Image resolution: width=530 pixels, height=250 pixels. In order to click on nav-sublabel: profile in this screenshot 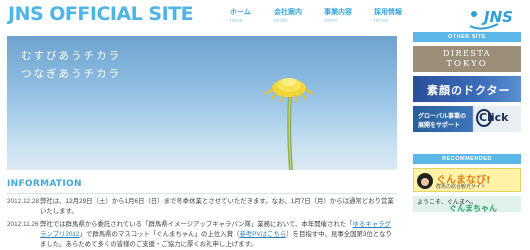, I will do `click(281, 21)`.